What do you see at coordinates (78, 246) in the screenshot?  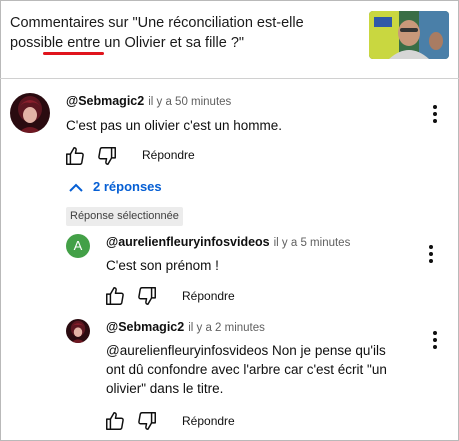 I see `avatar: A` at bounding box center [78, 246].